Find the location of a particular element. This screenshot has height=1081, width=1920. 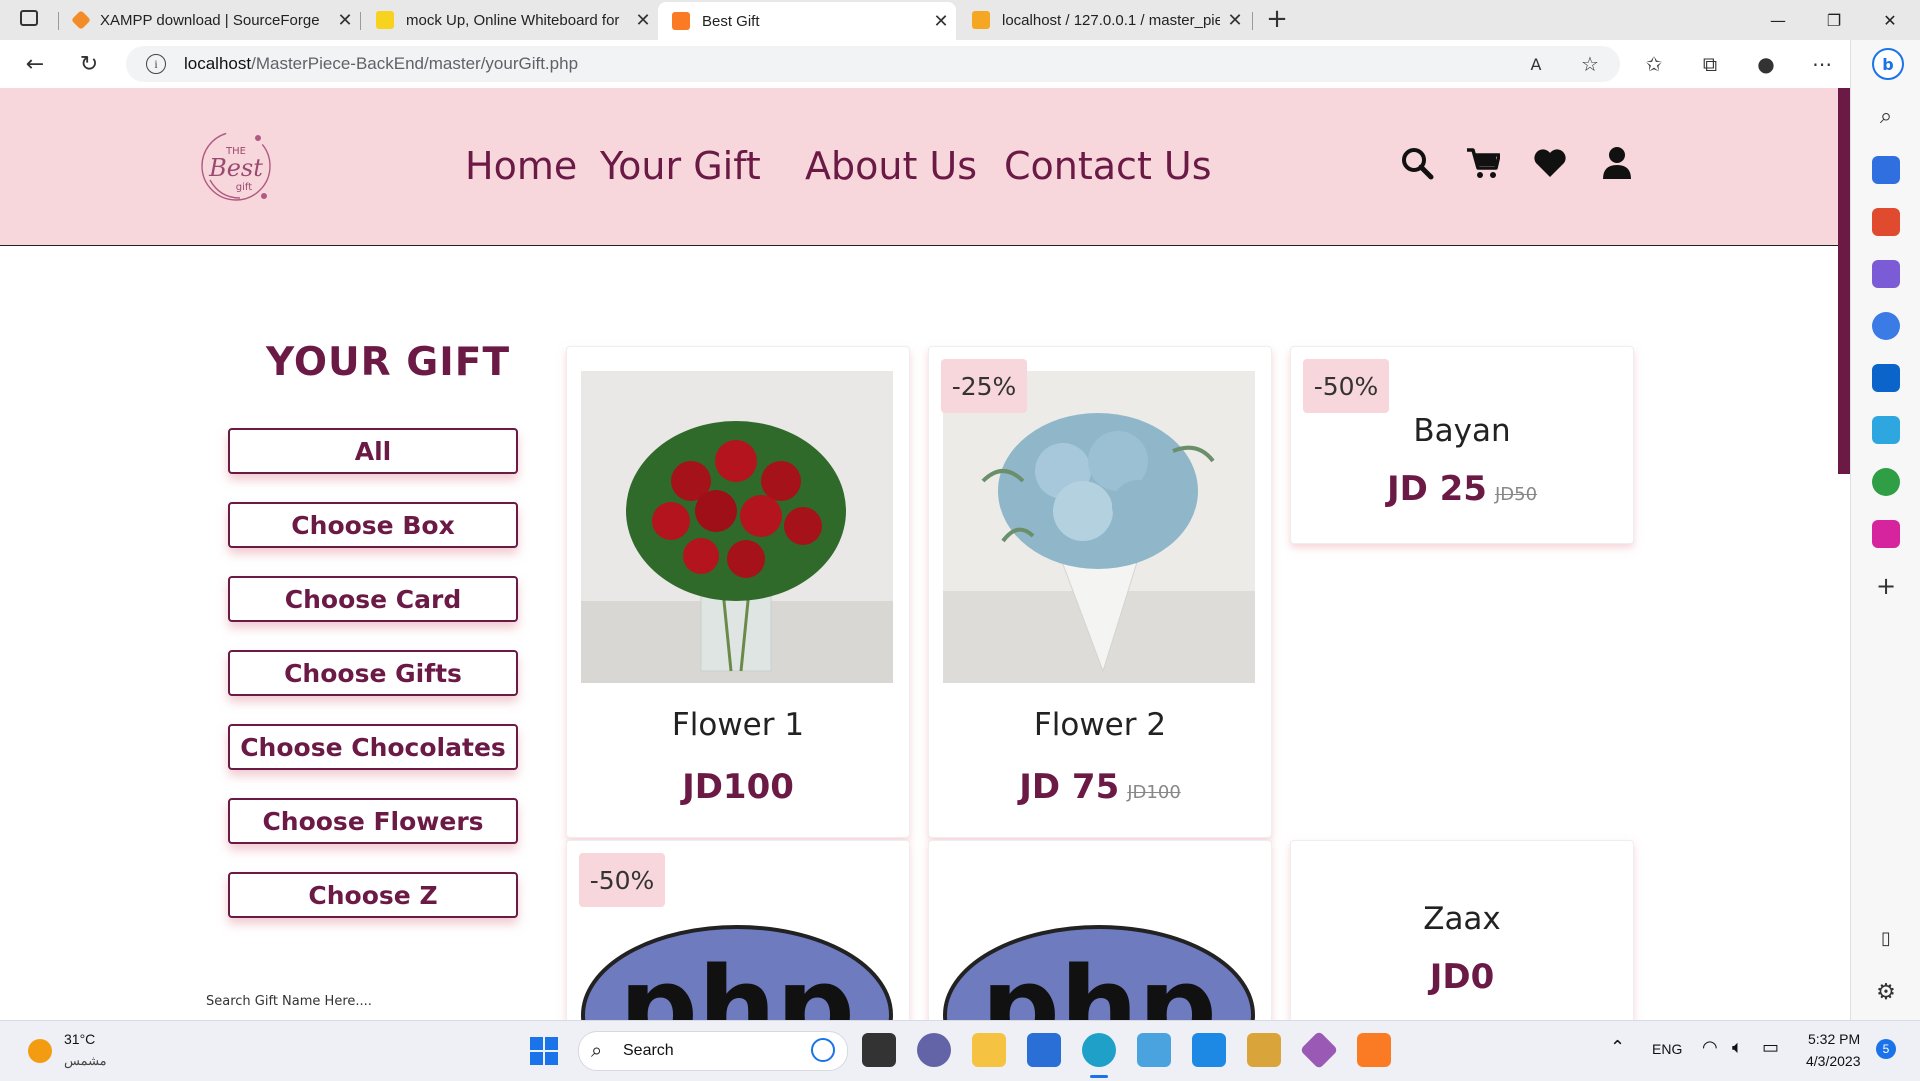

tab-mockup: mock Up, Online Whiteboard for ✕ is located at coordinates (510, 20).